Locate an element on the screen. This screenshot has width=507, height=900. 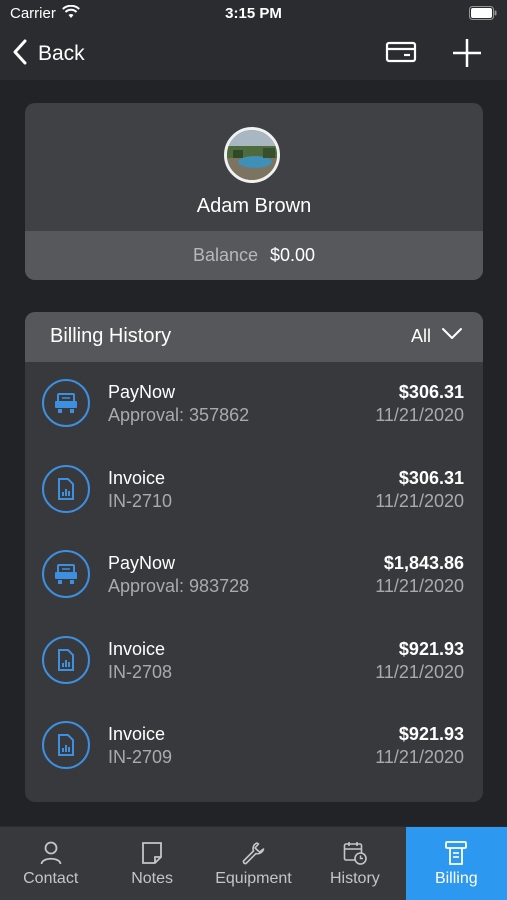
balance-value: $0.00 is located at coordinates (293, 255).